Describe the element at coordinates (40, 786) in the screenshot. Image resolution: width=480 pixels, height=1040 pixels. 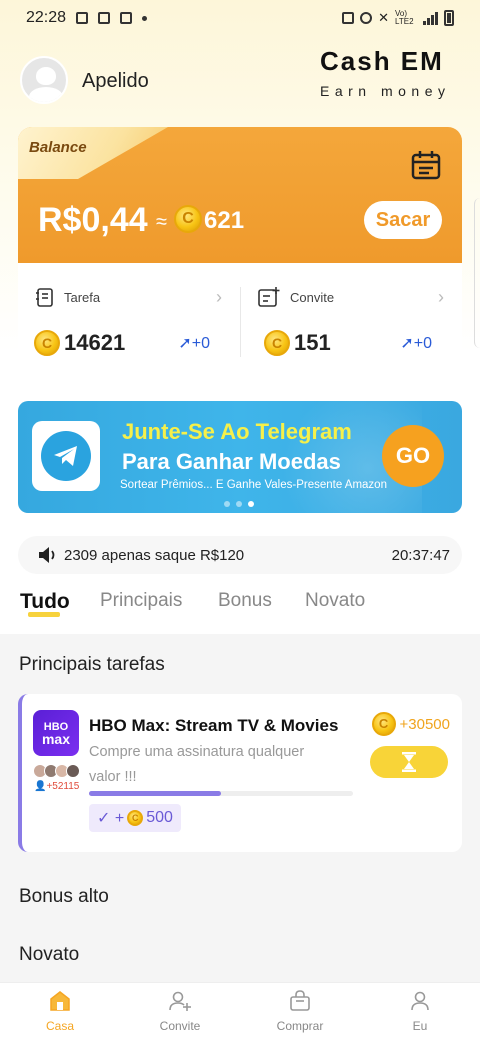
I see `user-small-icon: 👤` at that location.